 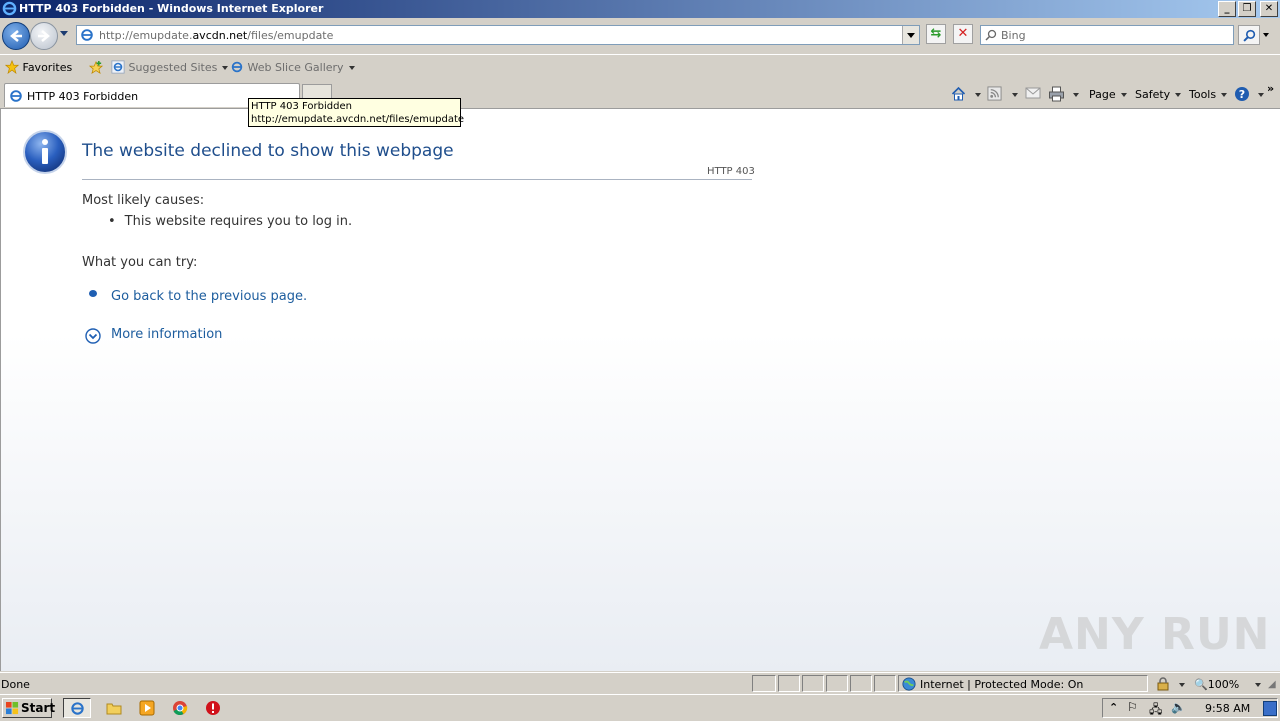 What do you see at coordinates (209, 296) in the screenshot?
I see `go-back-link: Go back to the previous page.` at bounding box center [209, 296].